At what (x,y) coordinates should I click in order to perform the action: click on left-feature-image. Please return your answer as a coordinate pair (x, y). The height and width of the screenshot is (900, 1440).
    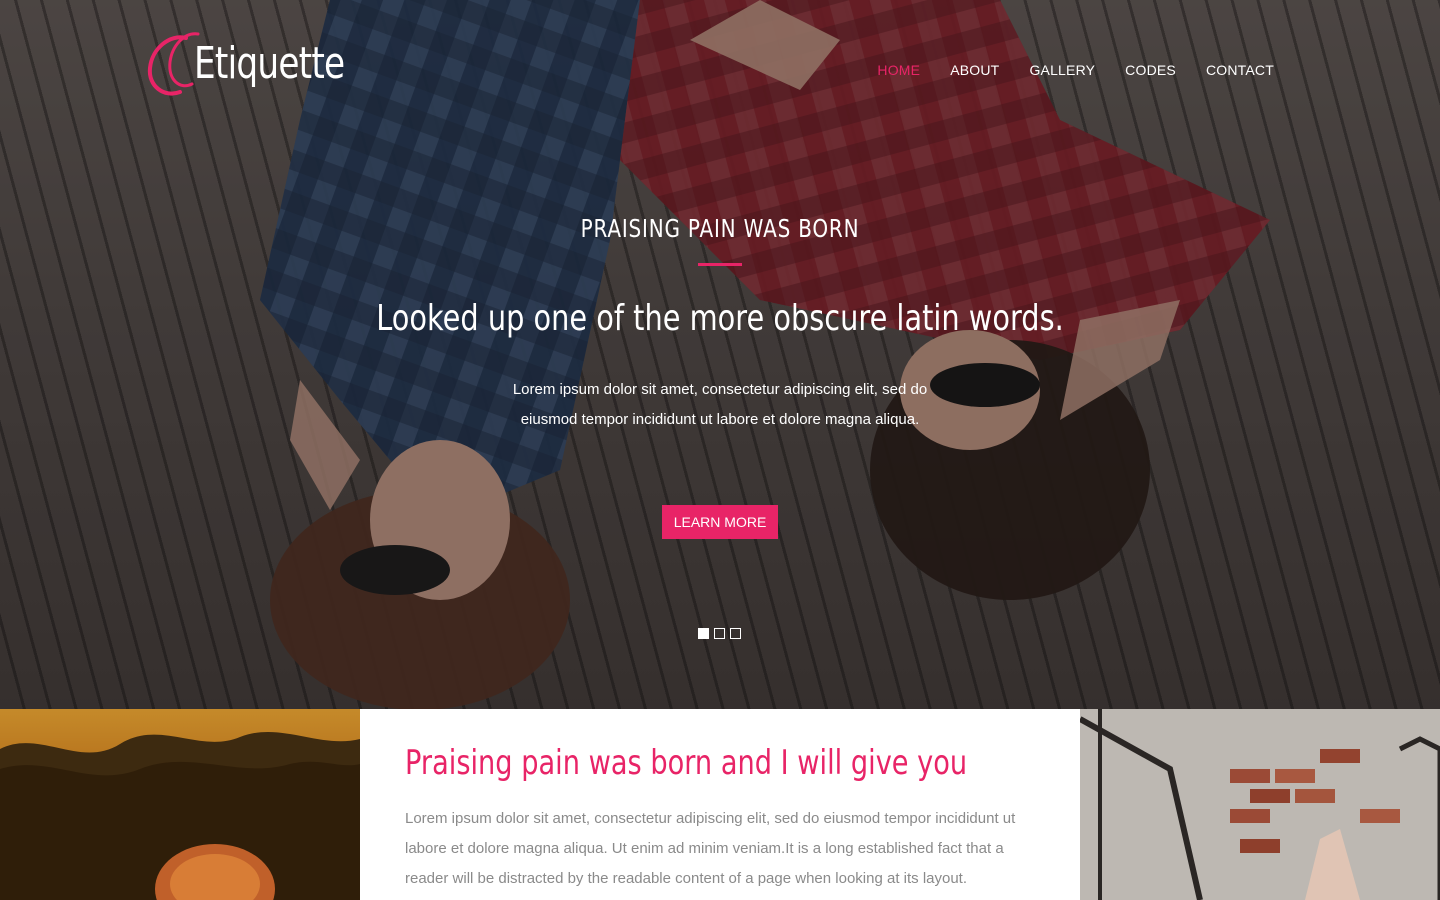
    Looking at the image, I should click on (180, 804).